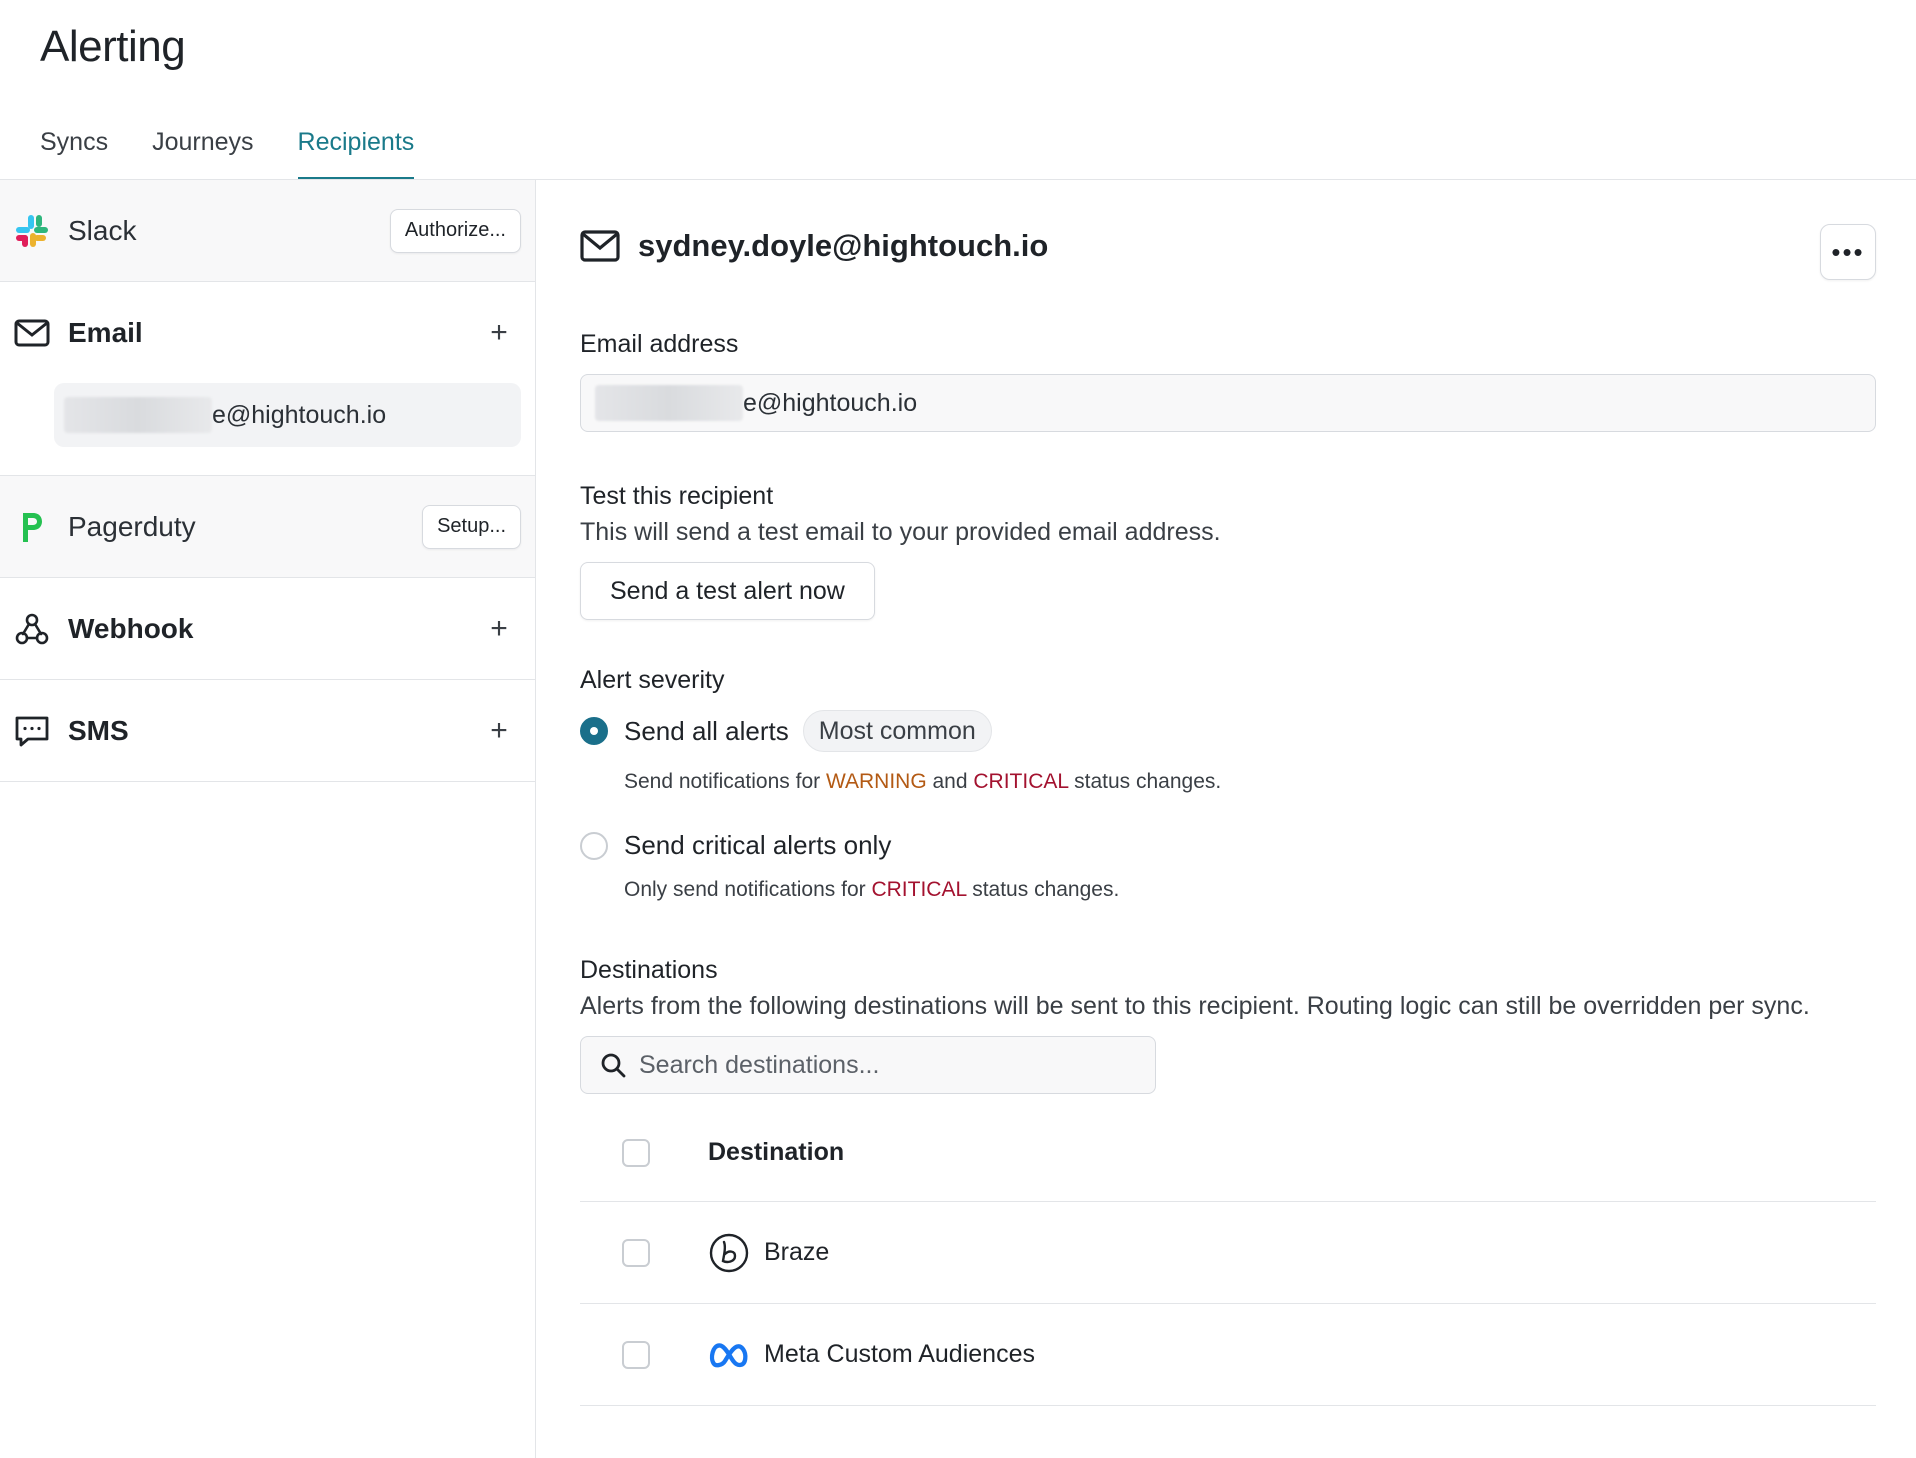 The image size is (1916, 1458). What do you see at coordinates (677, 496) in the screenshot?
I see `test-recipient-label: Test this recipient` at bounding box center [677, 496].